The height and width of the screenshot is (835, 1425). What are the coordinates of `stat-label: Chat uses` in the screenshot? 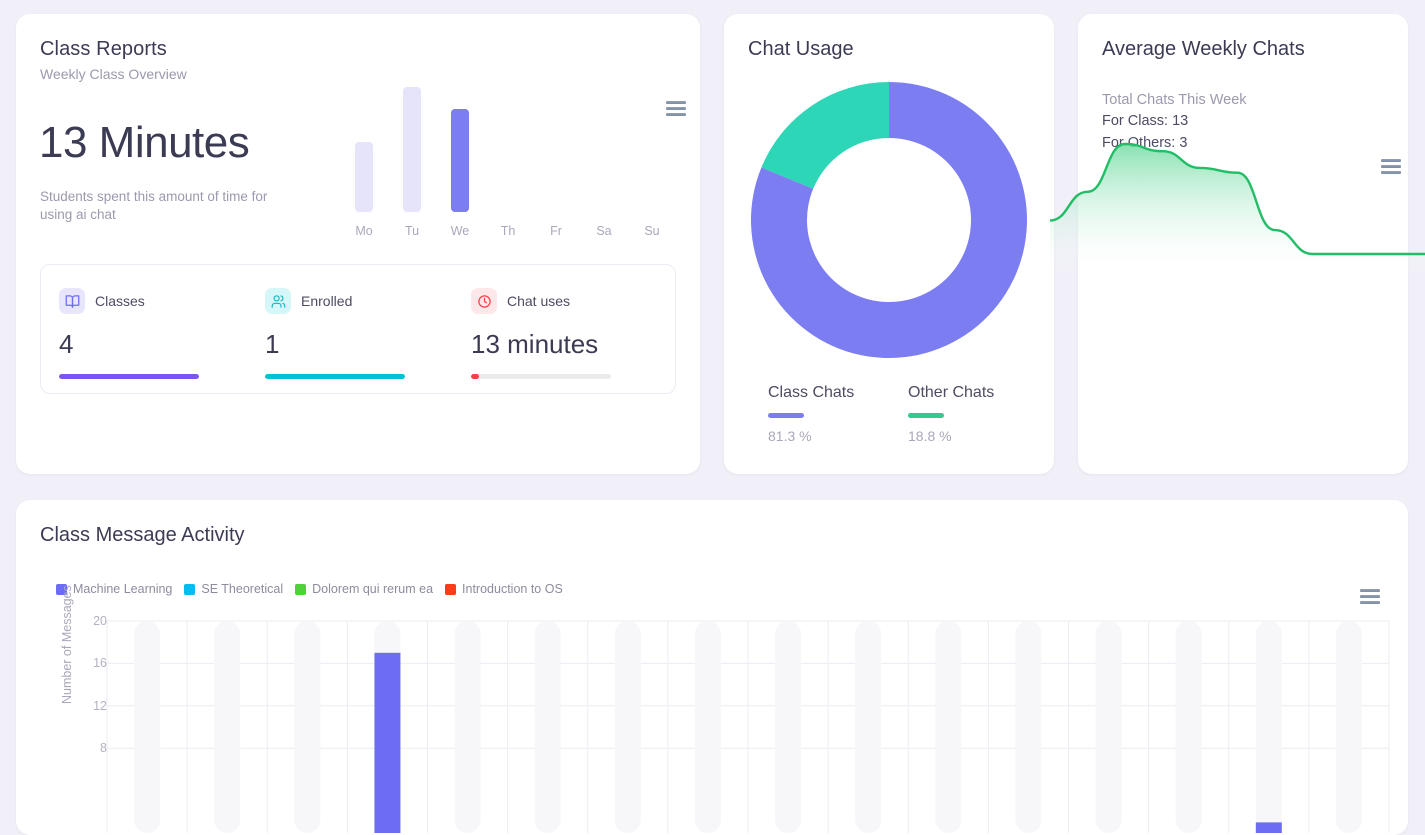 It's located at (539, 301).